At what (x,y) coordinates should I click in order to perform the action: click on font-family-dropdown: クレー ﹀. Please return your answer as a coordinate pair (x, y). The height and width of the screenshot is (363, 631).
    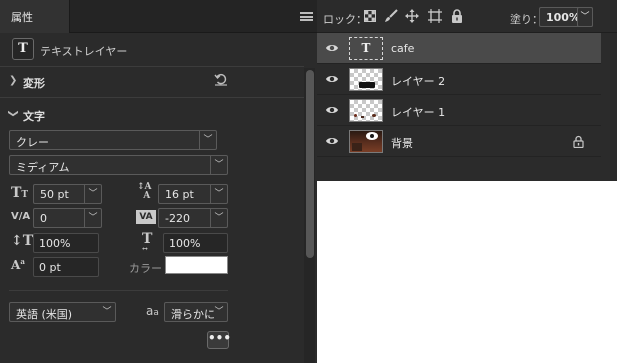
    Looking at the image, I should click on (113, 140).